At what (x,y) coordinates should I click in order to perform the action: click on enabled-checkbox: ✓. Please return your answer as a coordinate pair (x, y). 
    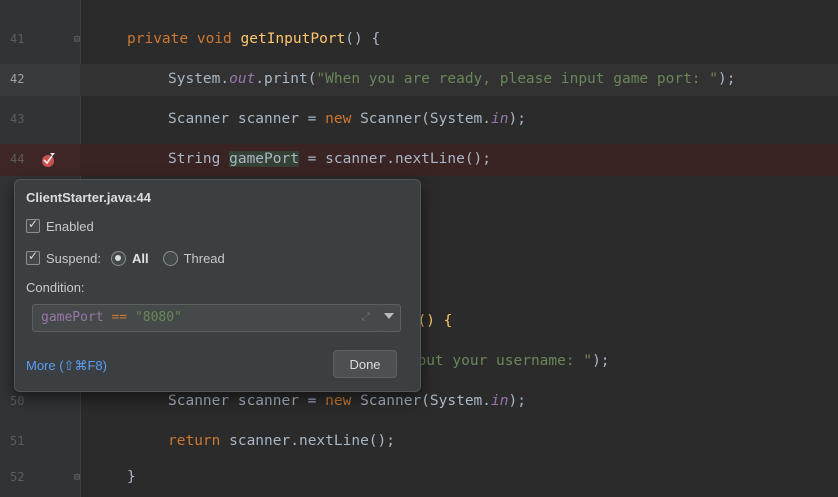
    Looking at the image, I should click on (33, 225).